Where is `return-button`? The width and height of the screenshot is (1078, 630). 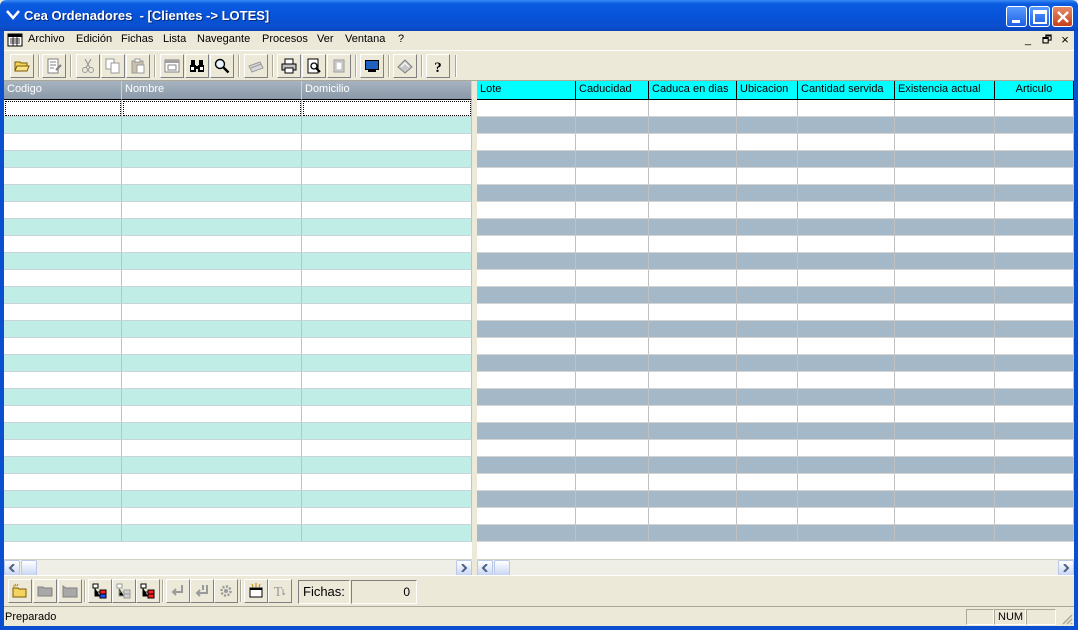
return-button is located at coordinates (178, 591).